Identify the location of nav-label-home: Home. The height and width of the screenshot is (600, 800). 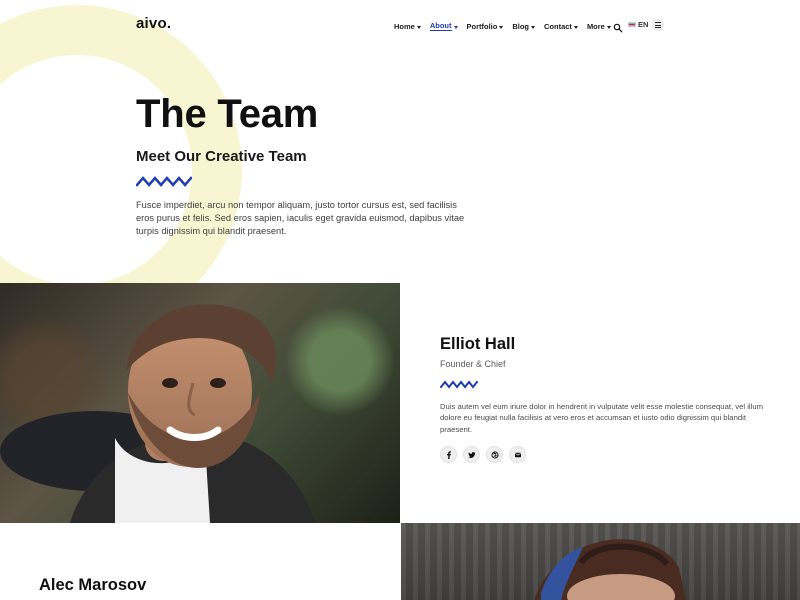
(404, 26).